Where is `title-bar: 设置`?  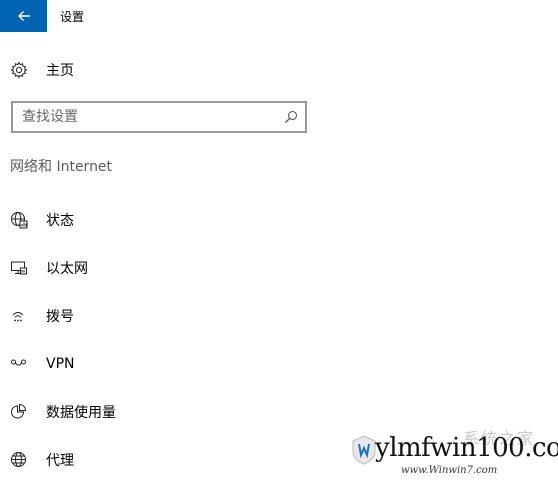 title-bar: 设置 is located at coordinates (279, 16).